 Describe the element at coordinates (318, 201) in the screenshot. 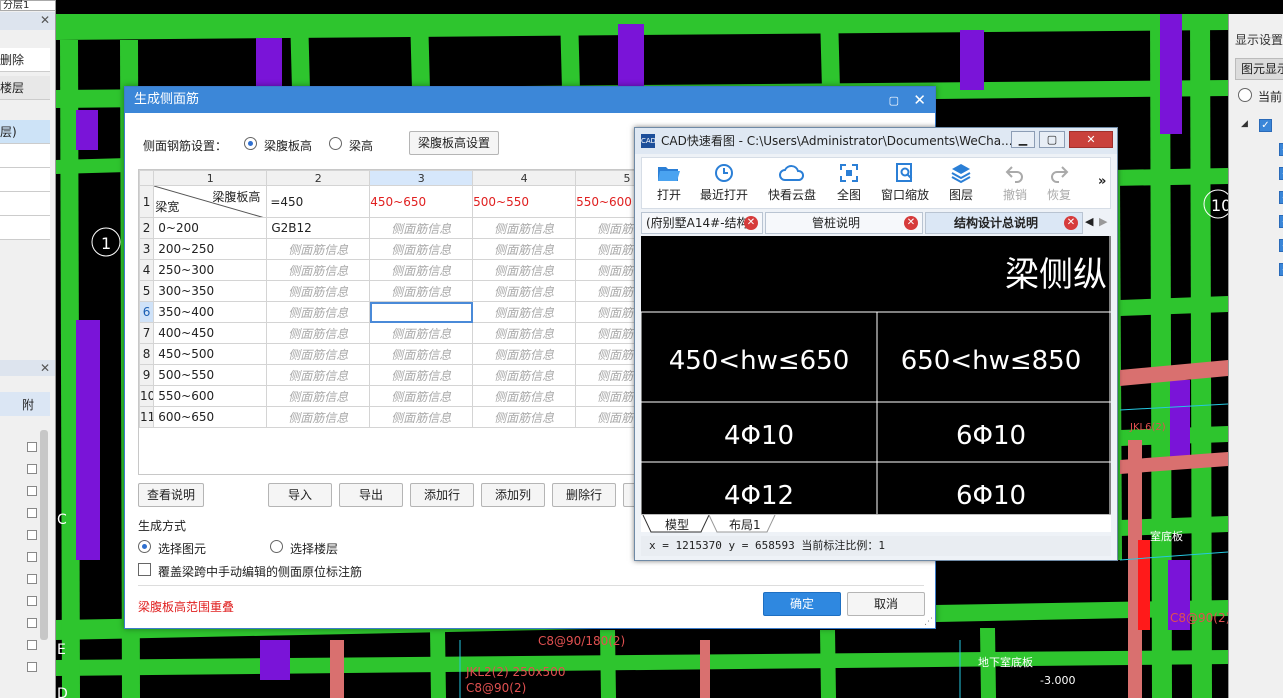

I see `range-cell: =450` at that location.